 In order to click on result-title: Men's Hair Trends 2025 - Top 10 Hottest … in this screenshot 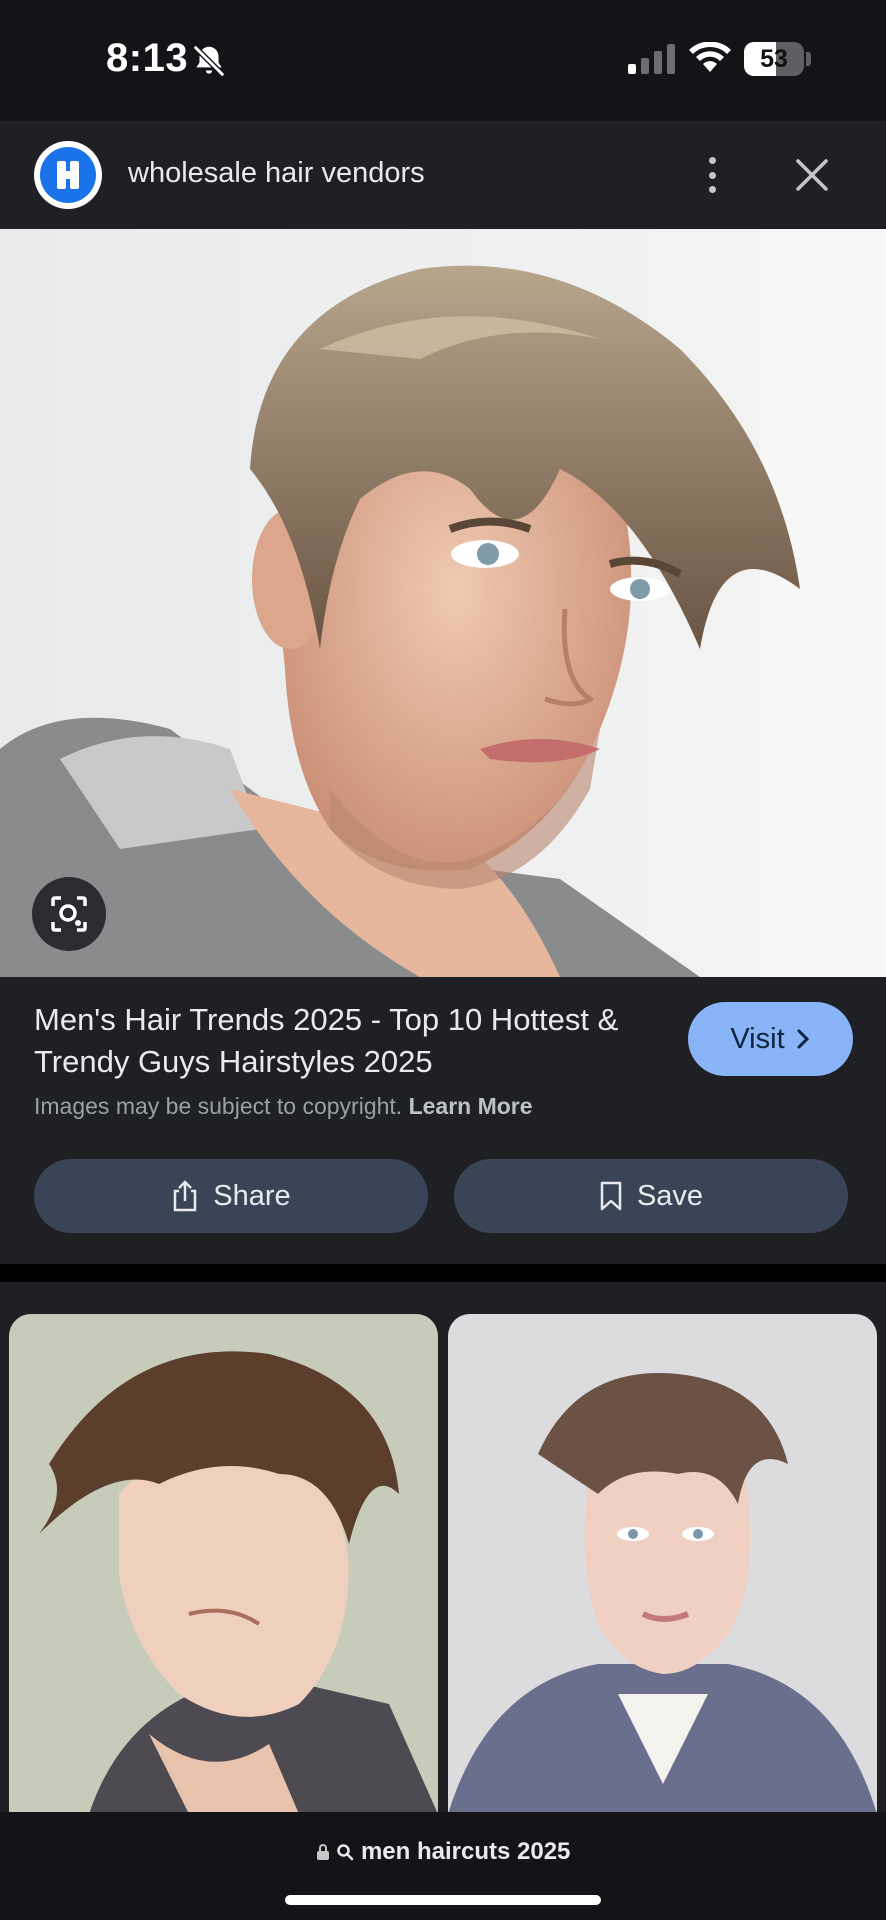, I will do `click(354, 1041)`.